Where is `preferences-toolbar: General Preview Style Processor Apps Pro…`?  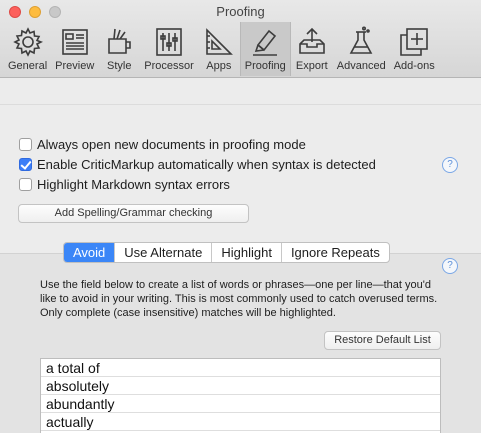
preferences-toolbar: General Preview Style Processor Apps Pro… is located at coordinates (221, 49).